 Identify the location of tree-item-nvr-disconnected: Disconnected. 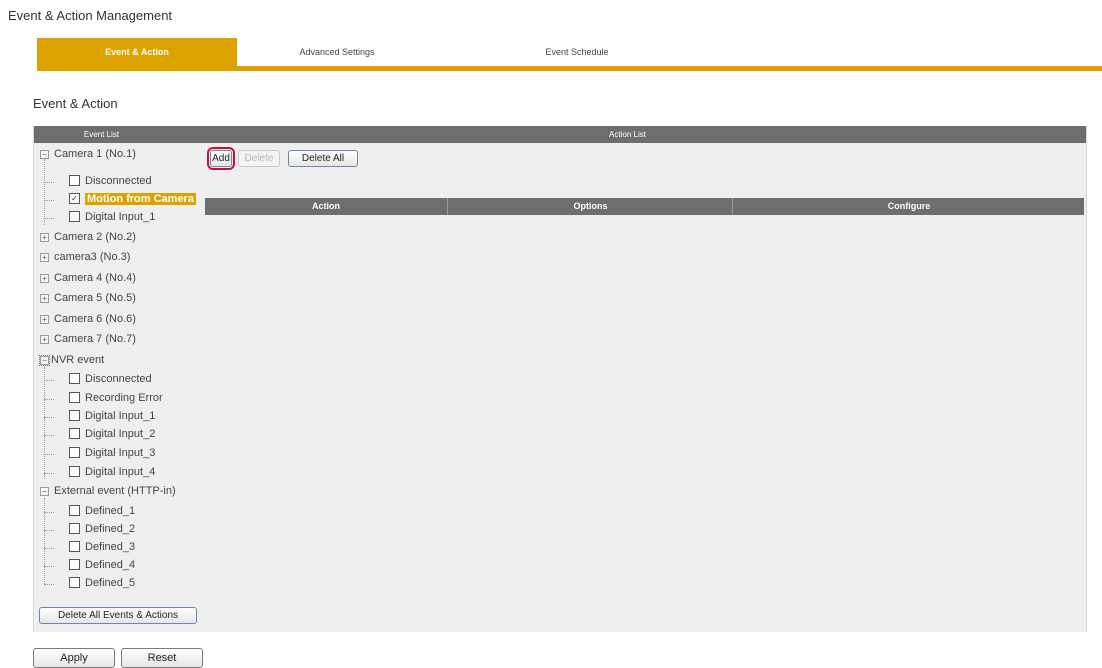
(110, 379).